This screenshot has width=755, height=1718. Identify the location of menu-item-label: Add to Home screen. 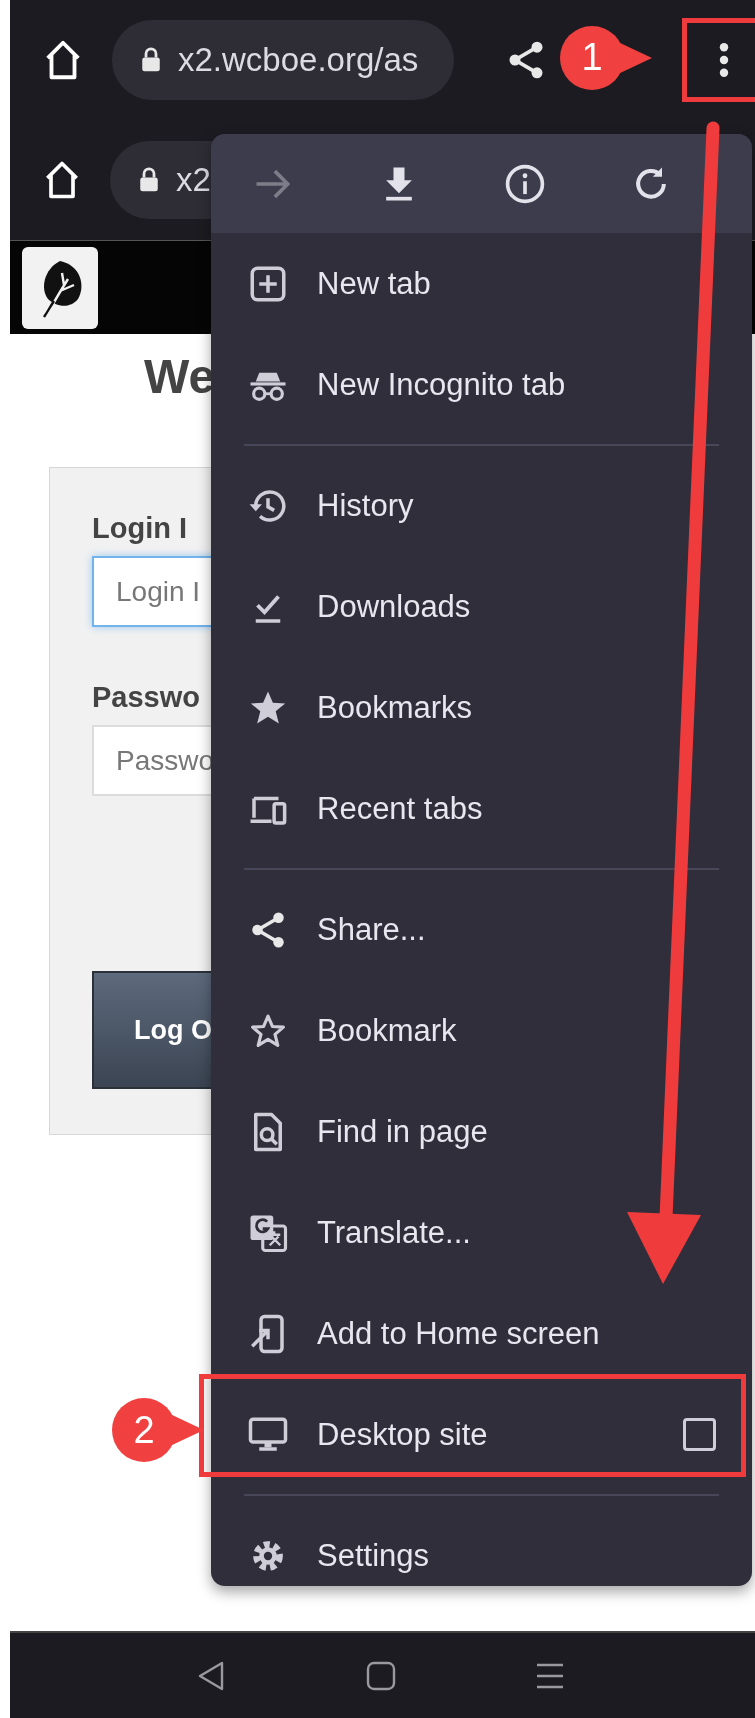
(458, 1333).